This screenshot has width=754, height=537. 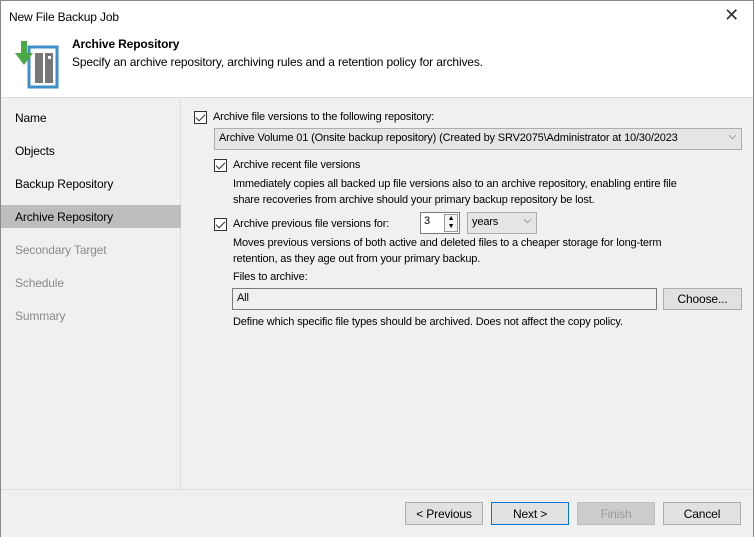 What do you see at coordinates (731, 15) in the screenshot?
I see `close-icon: ✕` at bounding box center [731, 15].